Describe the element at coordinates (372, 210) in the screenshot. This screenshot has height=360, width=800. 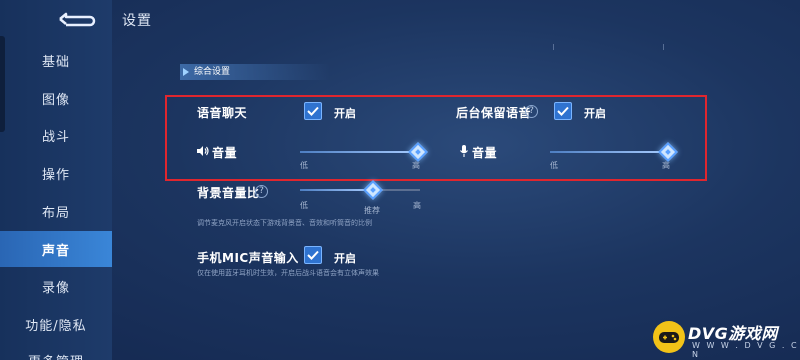
I see `bg-volume-ratio-recommended: 推荐` at that location.